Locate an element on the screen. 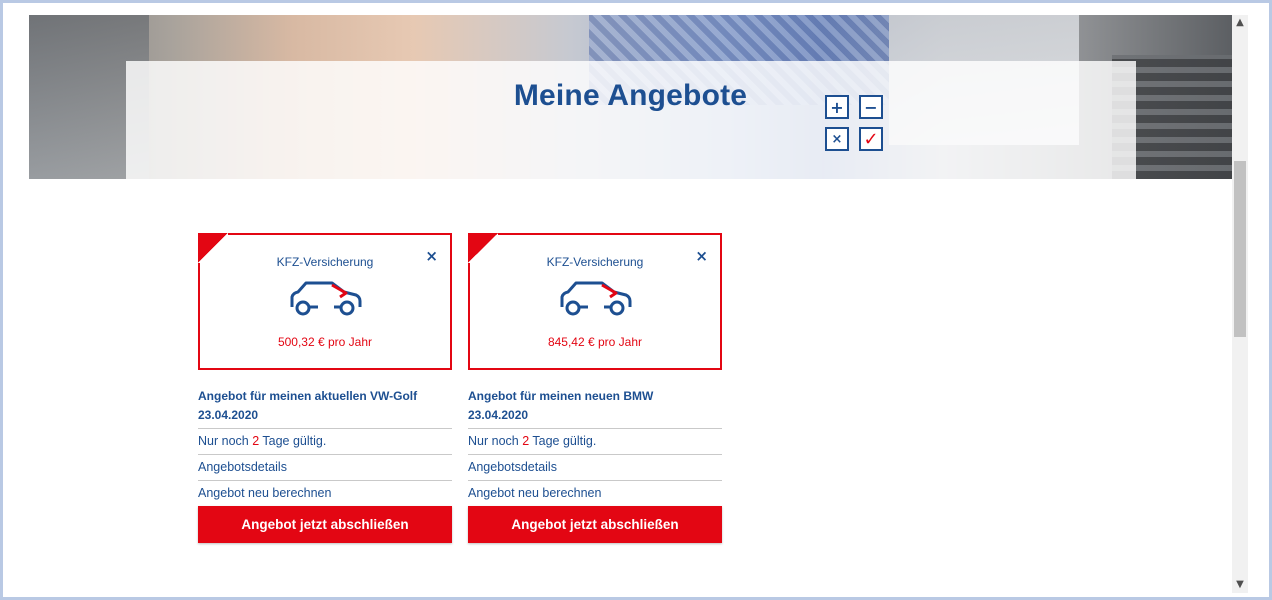 The width and height of the screenshot is (1272, 600). multiply-key-icon: × is located at coordinates (837, 139).